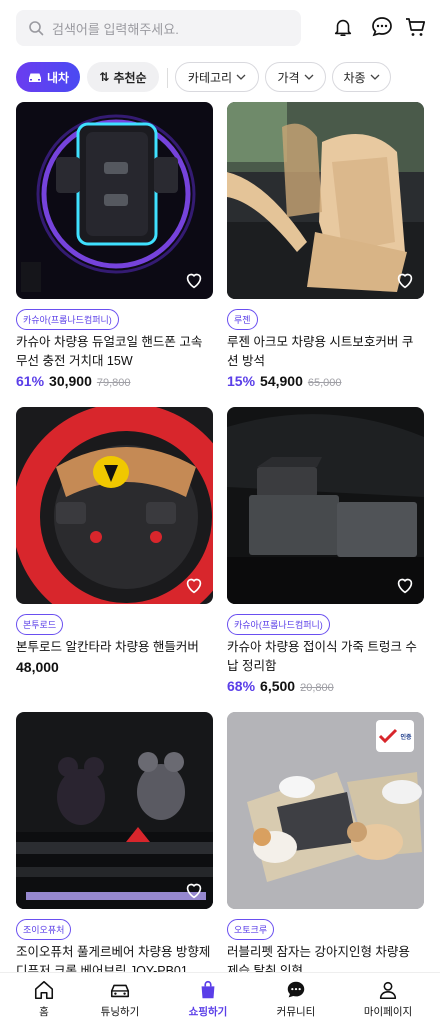 This screenshot has height=1026, width=440. What do you see at coordinates (296, 989) in the screenshot?
I see `community-chat-icon` at bounding box center [296, 989].